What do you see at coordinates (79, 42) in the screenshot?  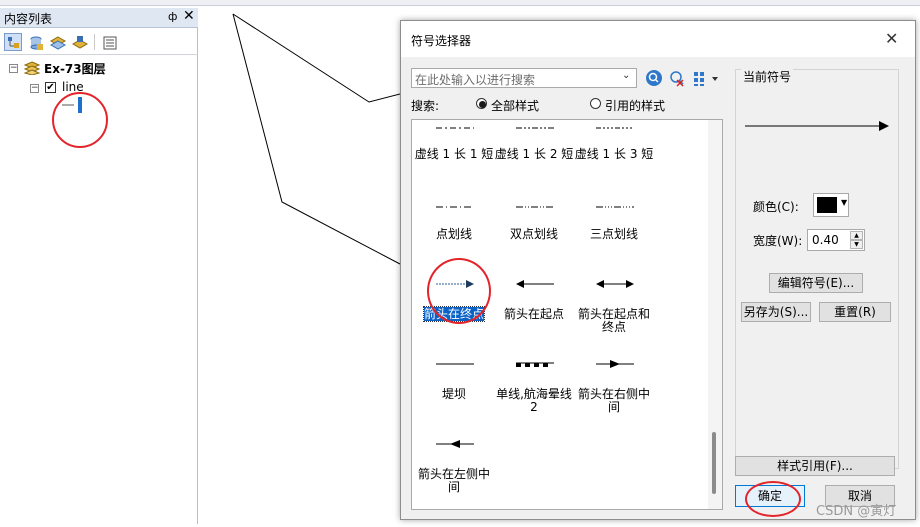 I see `list-by-selection-icon` at bounding box center [79, 42].